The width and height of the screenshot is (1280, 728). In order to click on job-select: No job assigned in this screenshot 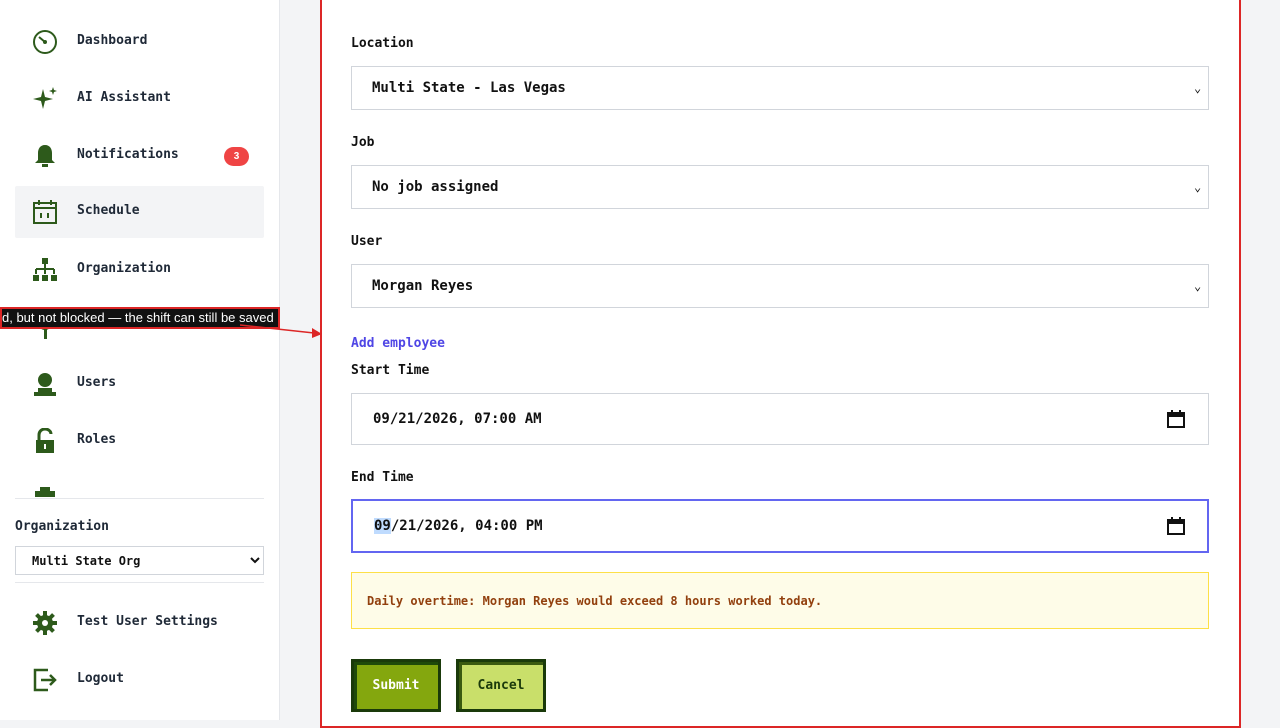, I will do `click(780, 187)`.